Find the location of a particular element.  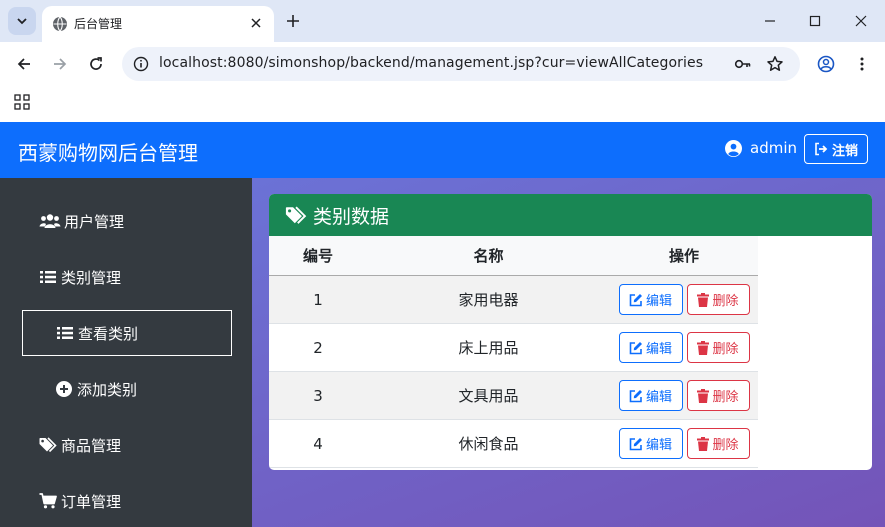

tab-search-button is located at coordinates (22, 21).